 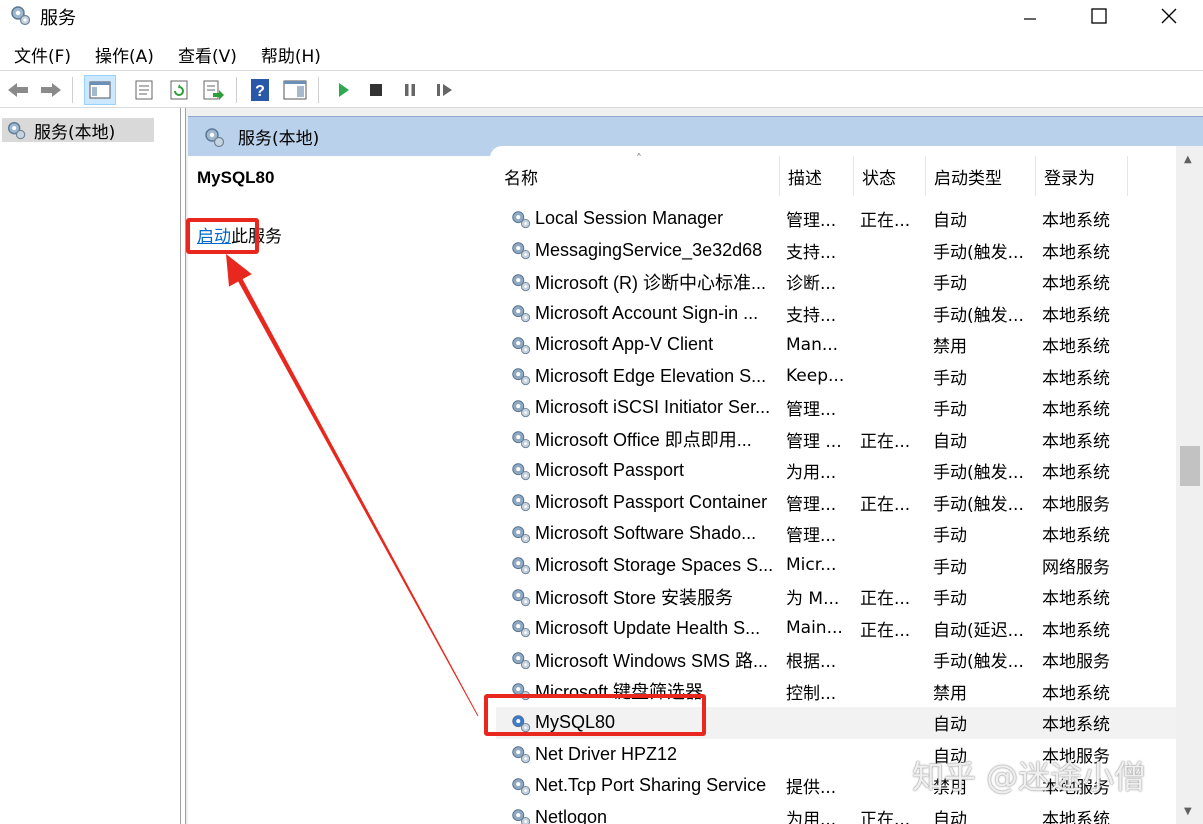 I want to click on stop-service-button, so click(x=376, y=90).